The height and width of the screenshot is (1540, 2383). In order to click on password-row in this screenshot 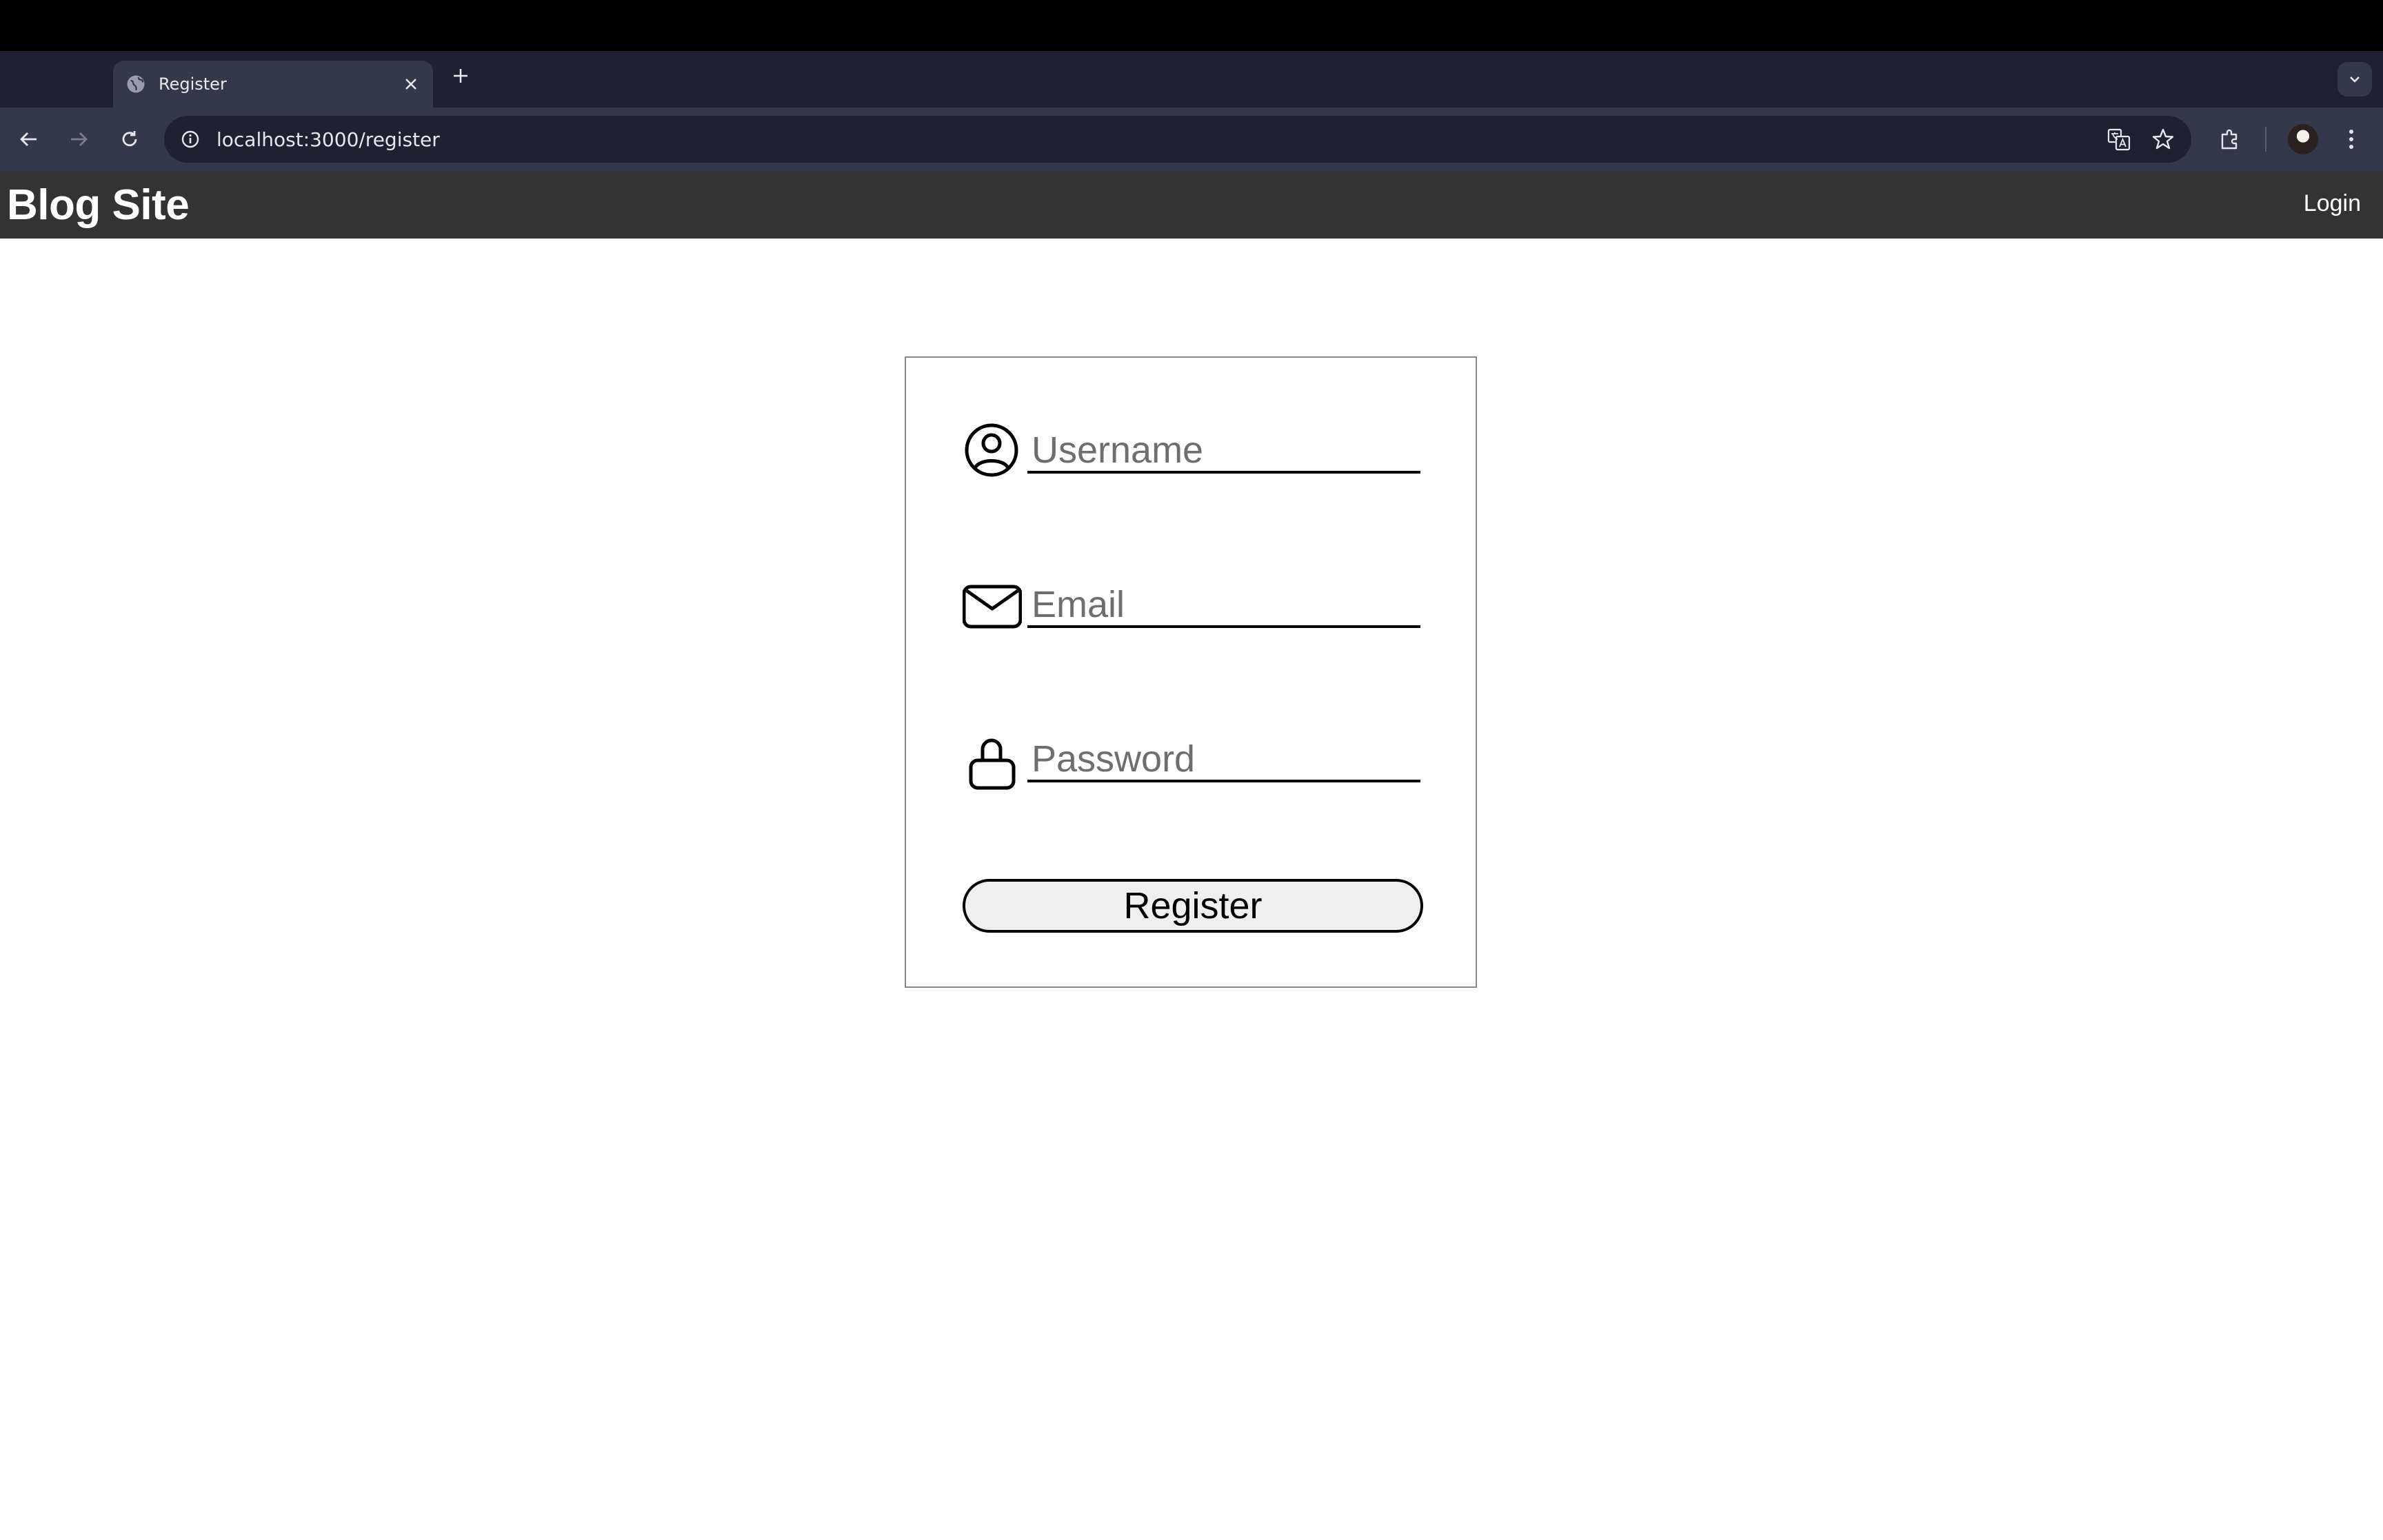, I will do `click(1192, 758)`.